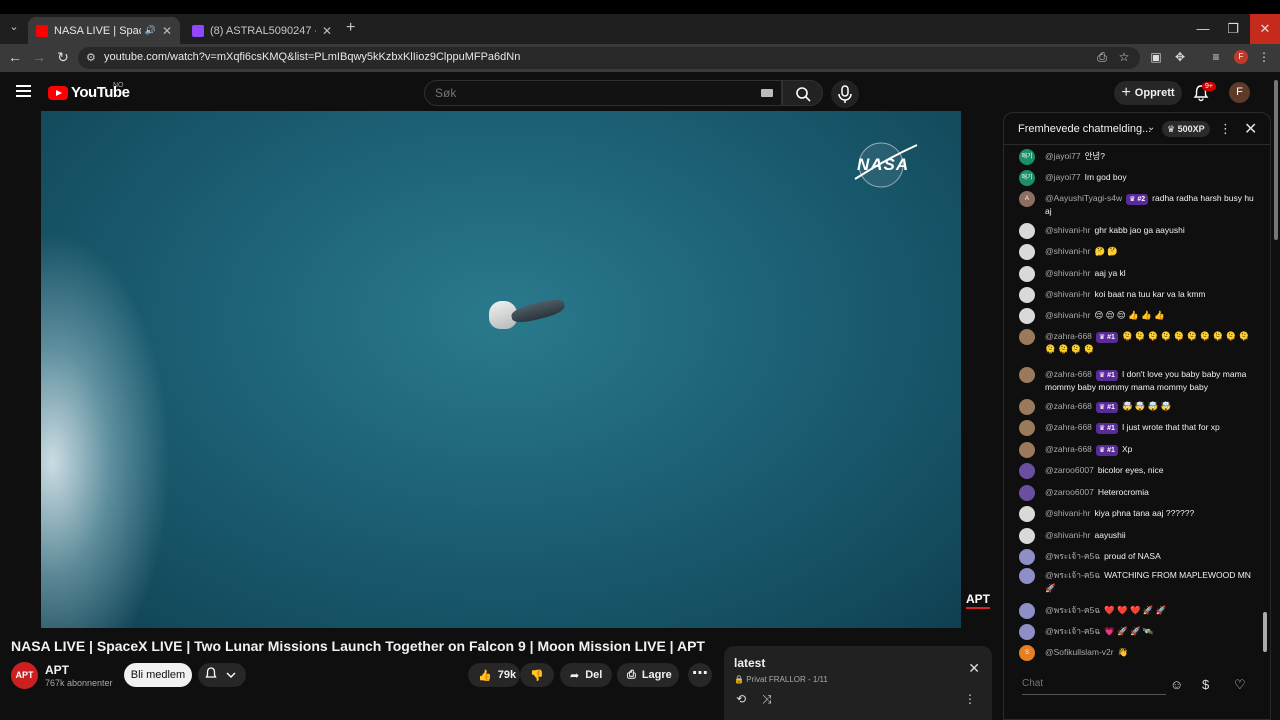 This screenshot has width=1280, height=720. What do you see at coordinates (749, 663) in the screenshot?
I see `playlist-title: latest` at bounding box center [749, 663].